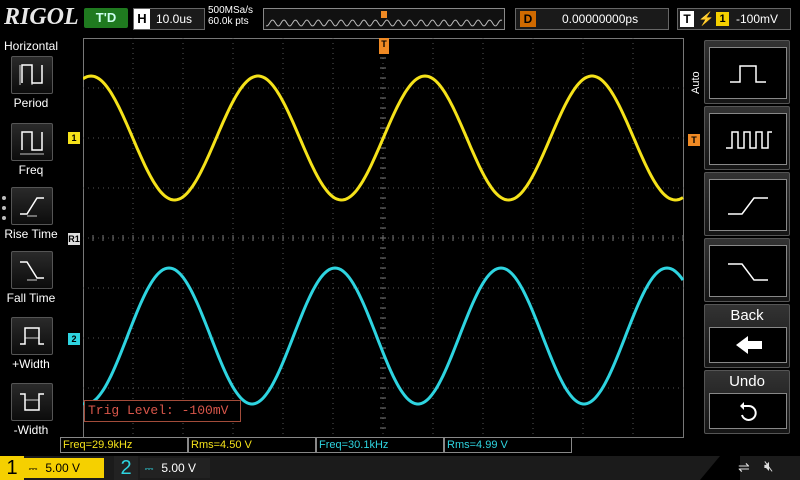 The height and width of the screenshot is (480, 800). I want to click on trigger-position-marker: T, so click(384, 46).